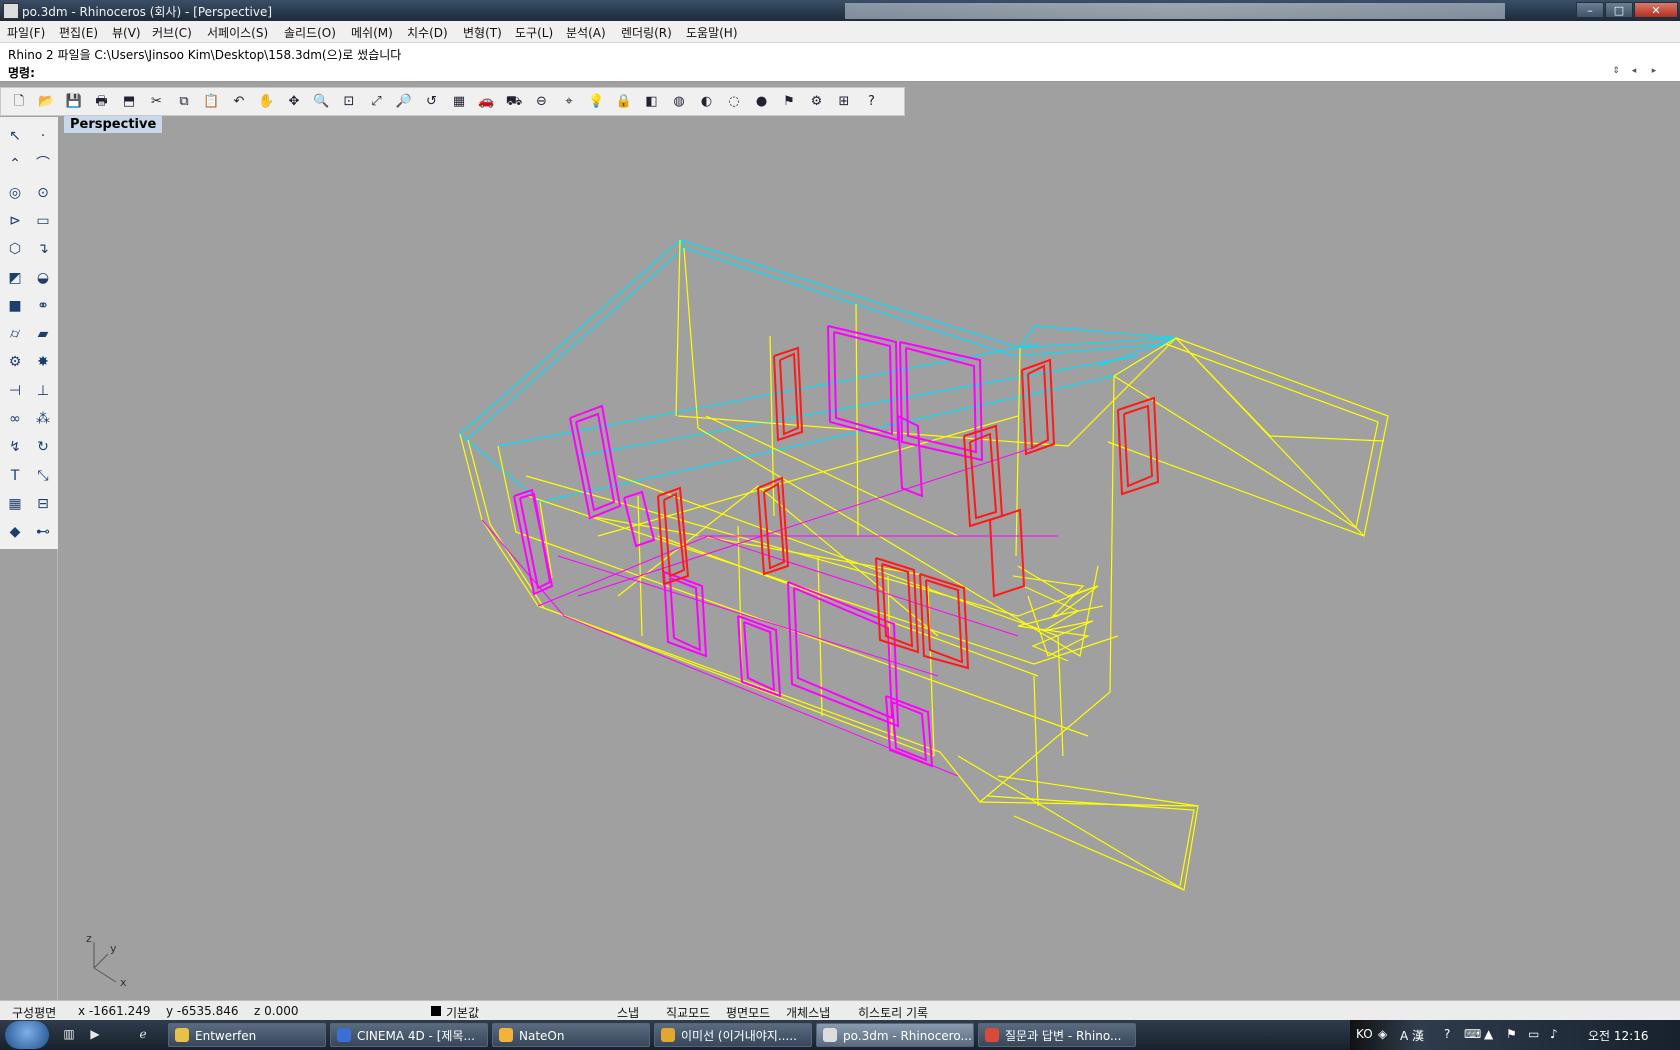 Image resolution: width=1680 pixels, height=1050 pixels. I want to click on tray-clock: 오전 12:16, so click(1618, 1035).